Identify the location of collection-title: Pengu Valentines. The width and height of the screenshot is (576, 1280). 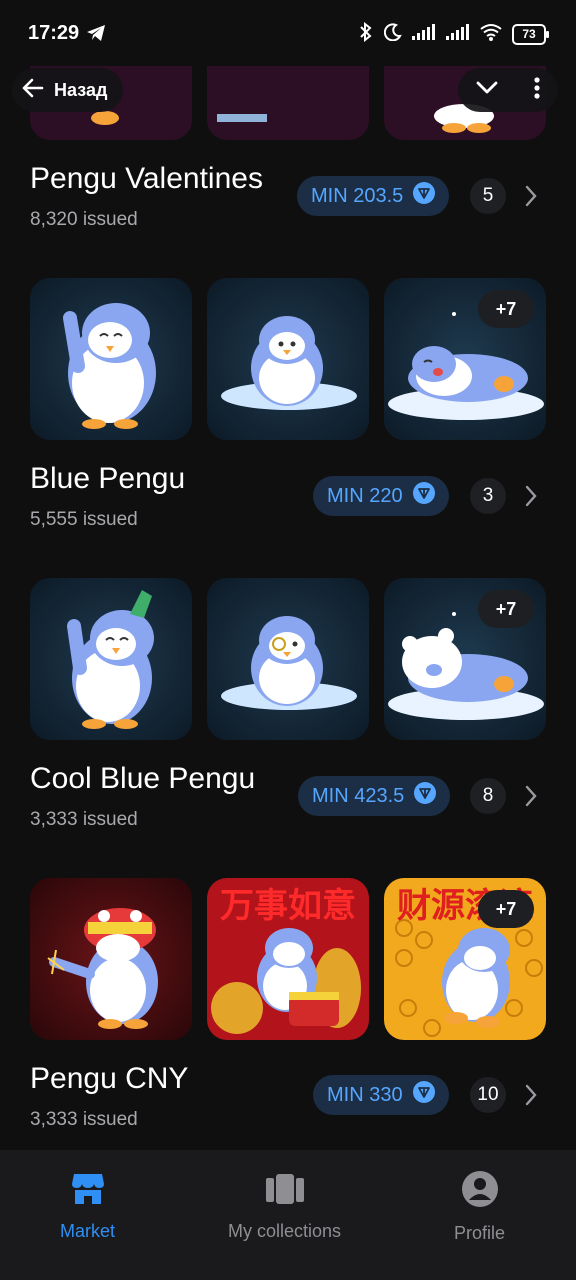
(146, 179).